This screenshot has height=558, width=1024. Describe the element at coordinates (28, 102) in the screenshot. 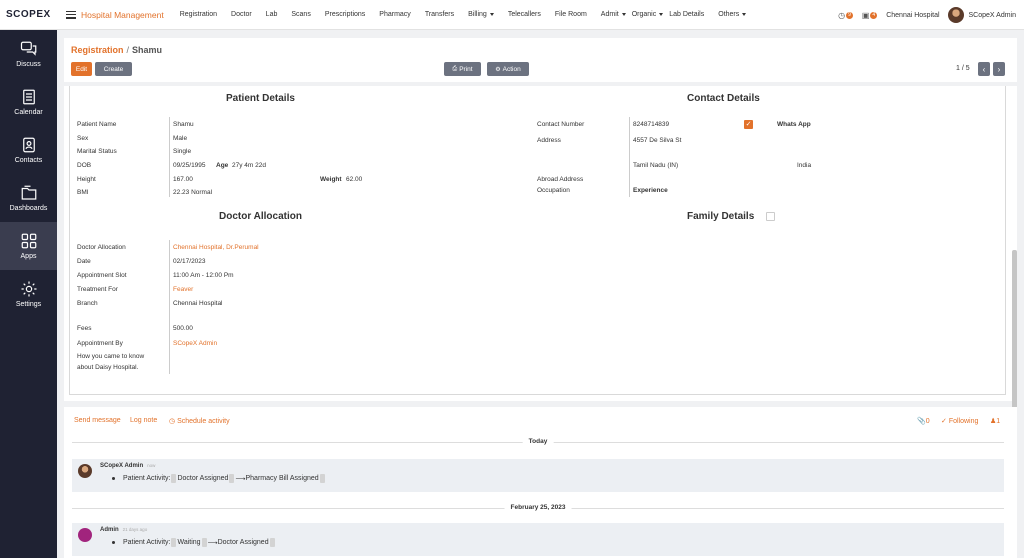

I see `sidebar-item-calendar: Calendar` at that location.